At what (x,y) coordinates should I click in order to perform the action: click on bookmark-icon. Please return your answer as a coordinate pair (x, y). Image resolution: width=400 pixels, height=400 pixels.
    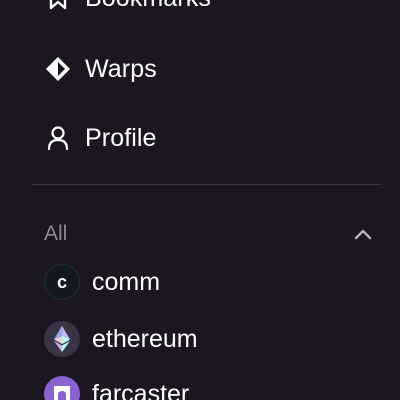
    Looking at the image, I should click on (58, 6).